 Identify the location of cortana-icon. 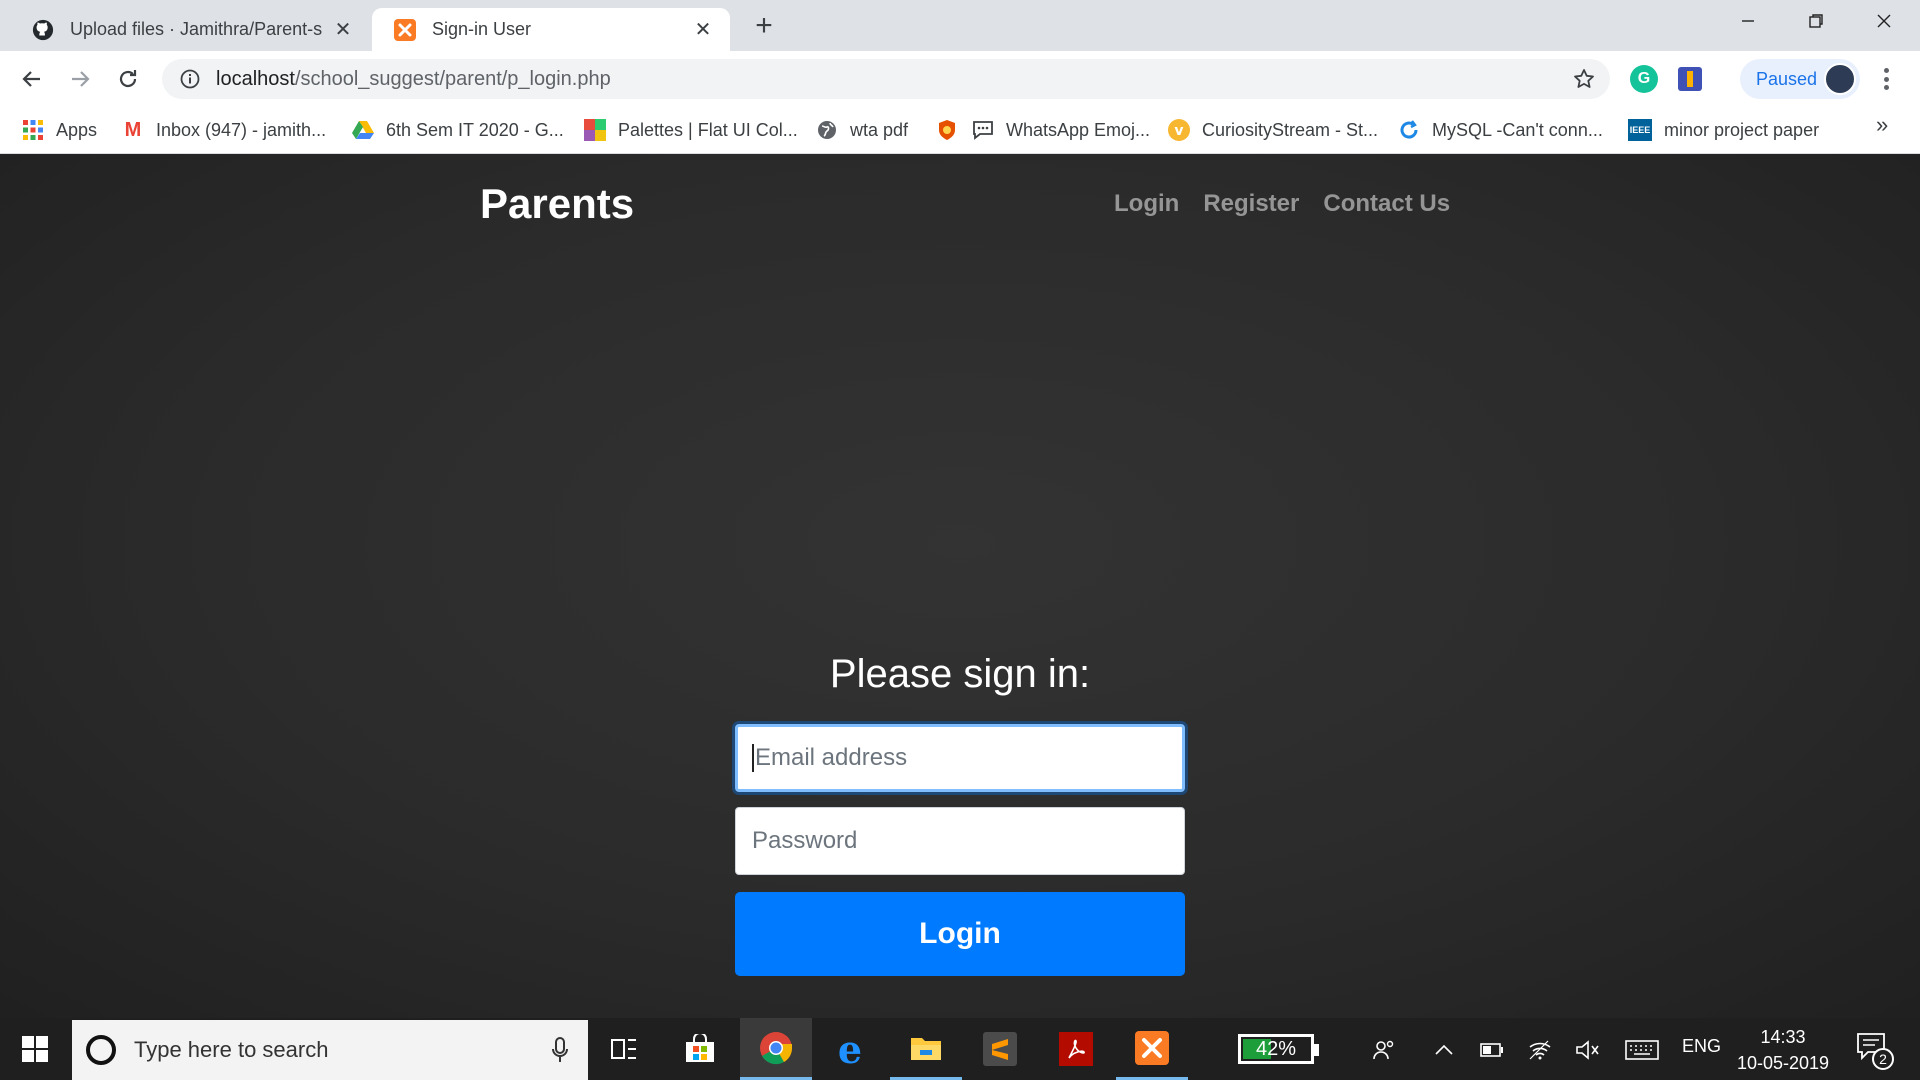
(101, 1050).